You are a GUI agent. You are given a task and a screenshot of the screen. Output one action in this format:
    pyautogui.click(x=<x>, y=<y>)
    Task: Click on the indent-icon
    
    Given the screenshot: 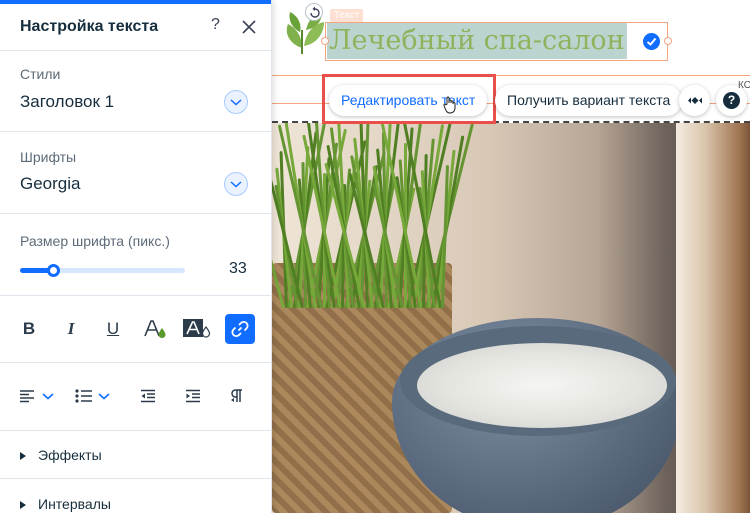 What is the action you would take?
    pyautogui.click(x=193, y=396)
    